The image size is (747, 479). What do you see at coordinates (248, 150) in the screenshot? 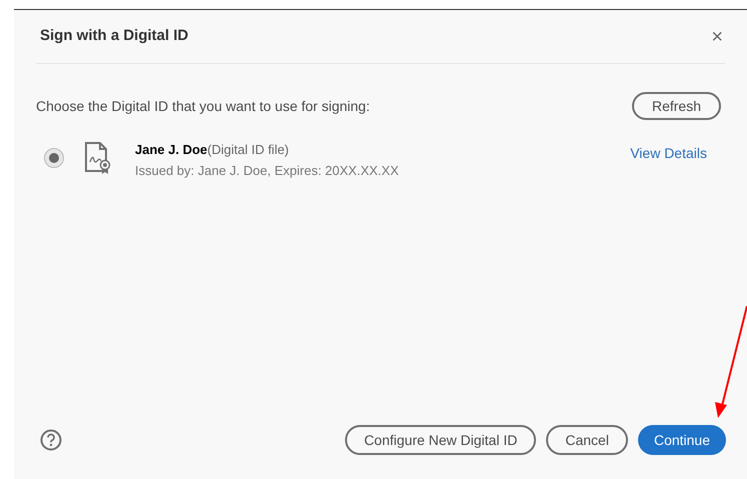
I see `id-type: (Digital ID file)` at bounding box center [248, 150].